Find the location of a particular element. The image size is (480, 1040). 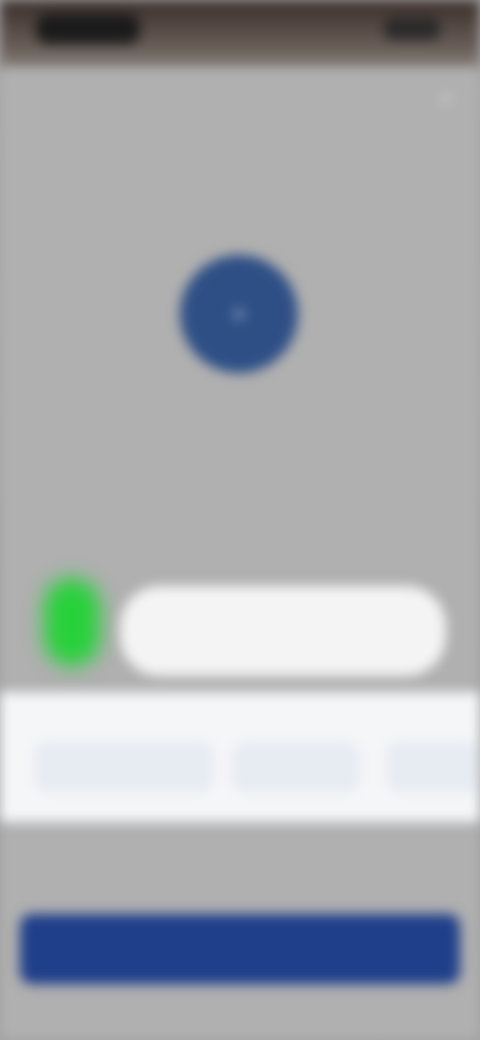

bottom-sheet is located at coordinates (240, 757).